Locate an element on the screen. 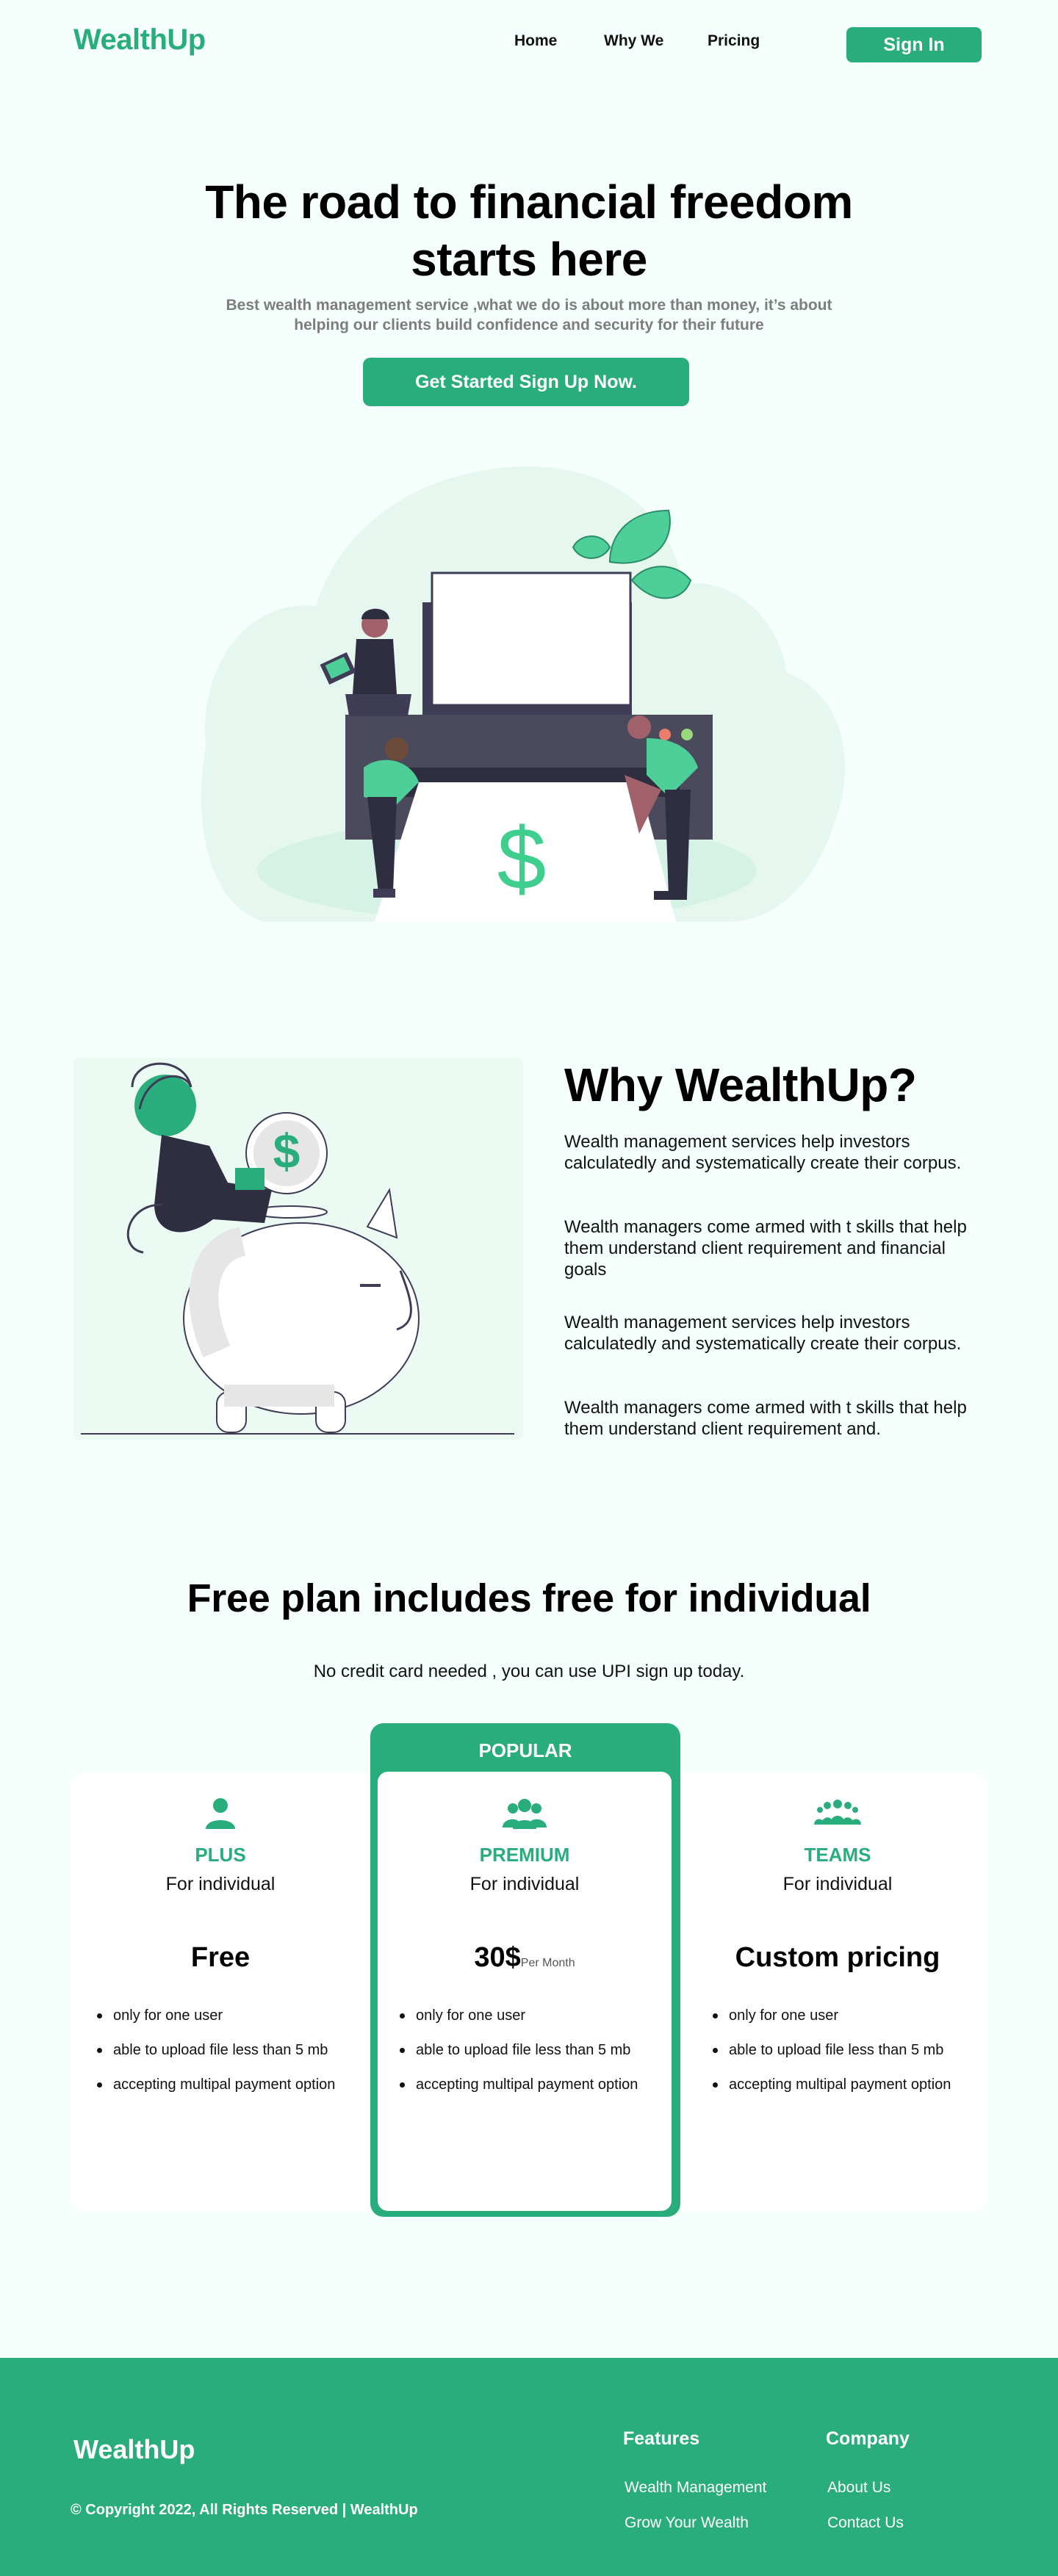 The height and width of the screenshot is (2576, 1058). footer-link-wealth-management: Wealth Management is located at coordinates (694, 2488).